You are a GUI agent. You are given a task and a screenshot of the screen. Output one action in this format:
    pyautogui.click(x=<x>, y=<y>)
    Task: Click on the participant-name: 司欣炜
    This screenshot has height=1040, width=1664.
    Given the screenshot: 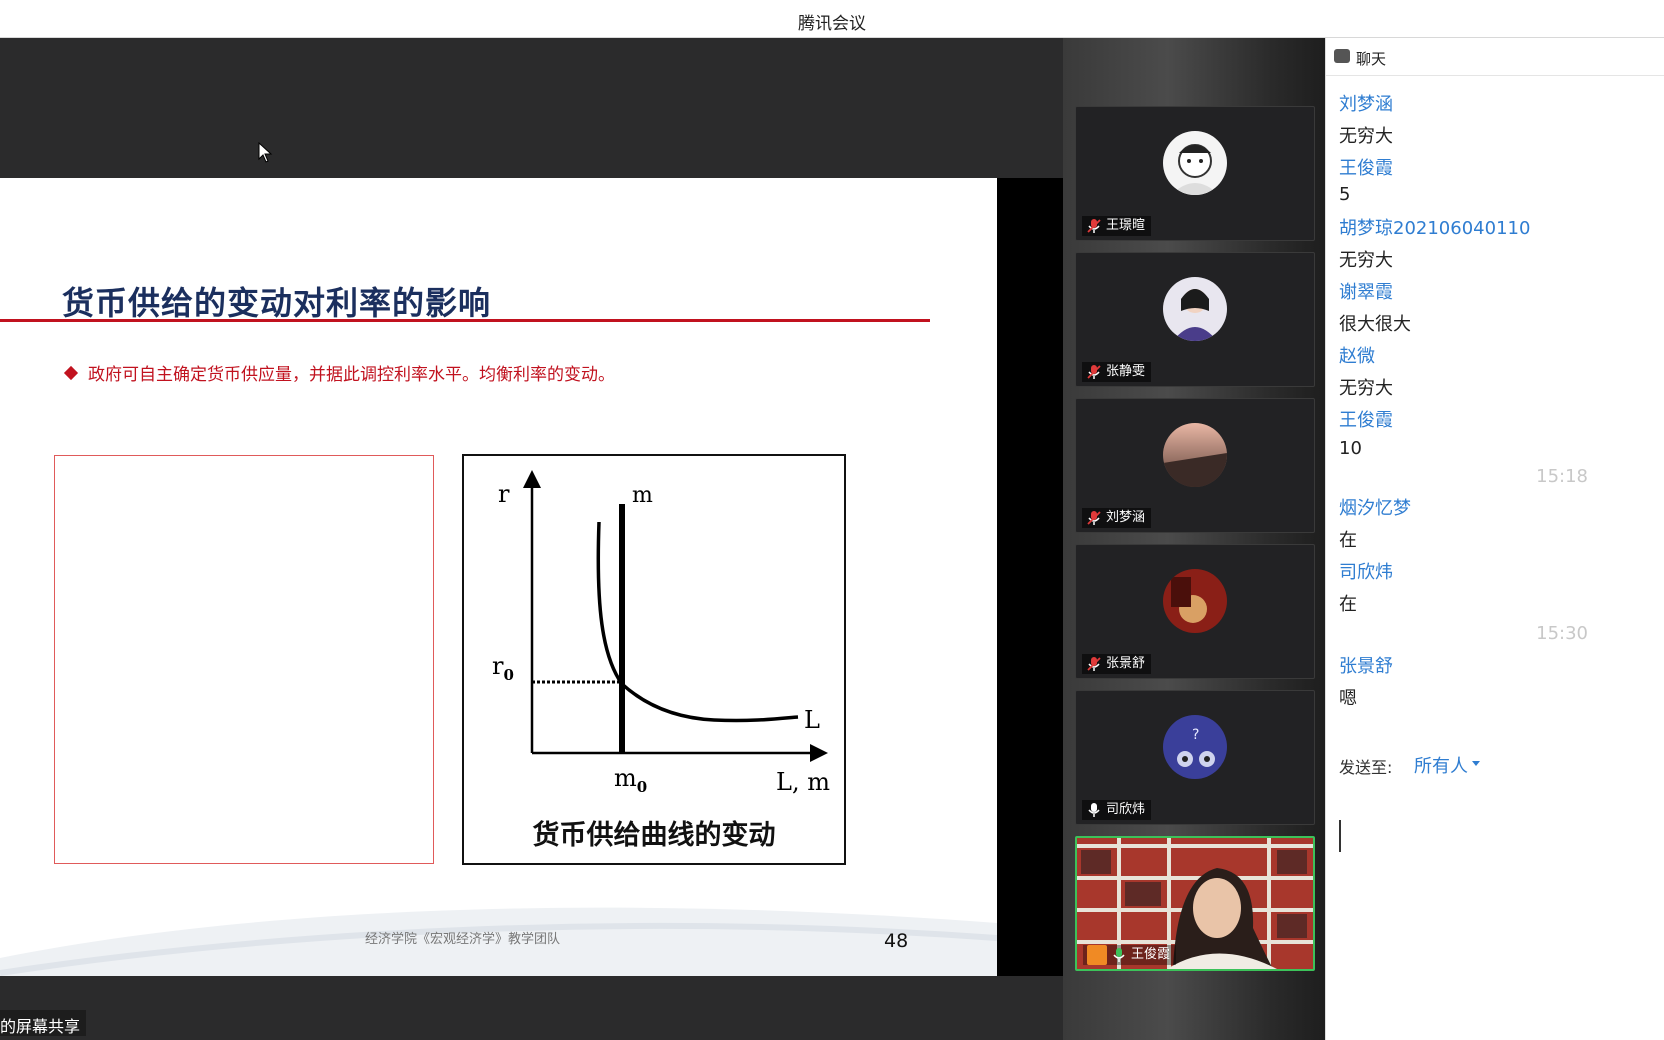 What is the action you would take?
    pyautogui.click(x=1126, y=809)
    